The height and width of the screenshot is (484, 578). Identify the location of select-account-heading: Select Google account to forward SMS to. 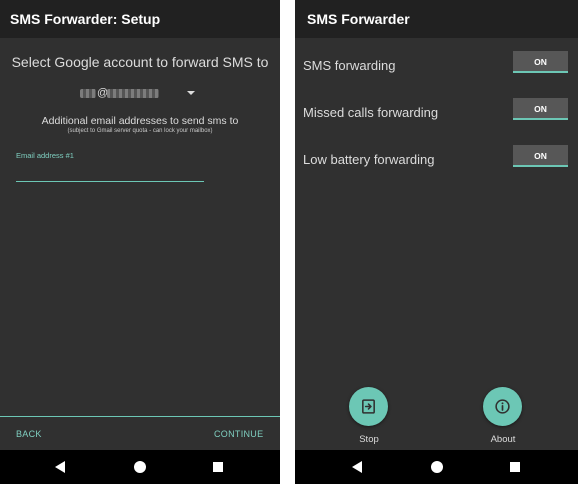
(140, 62).